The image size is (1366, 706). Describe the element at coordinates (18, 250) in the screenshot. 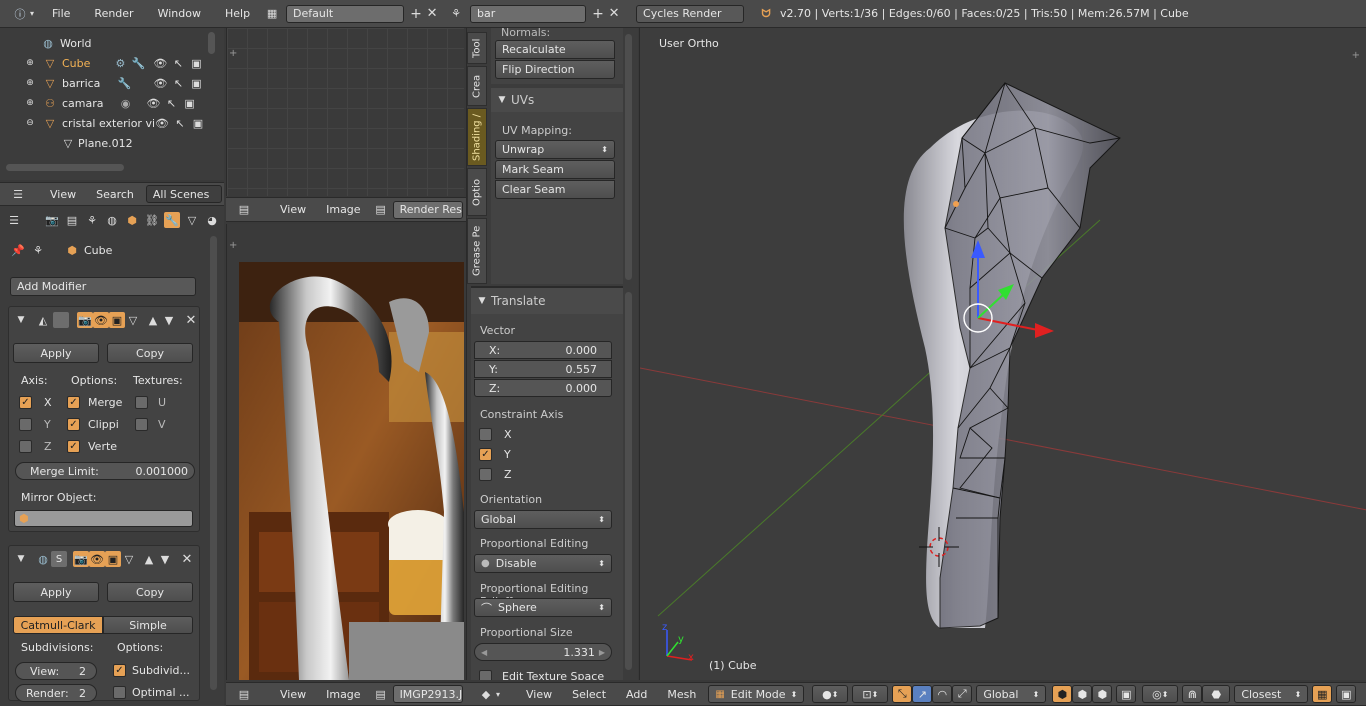

I see `pin-icon: 📌` at that location.